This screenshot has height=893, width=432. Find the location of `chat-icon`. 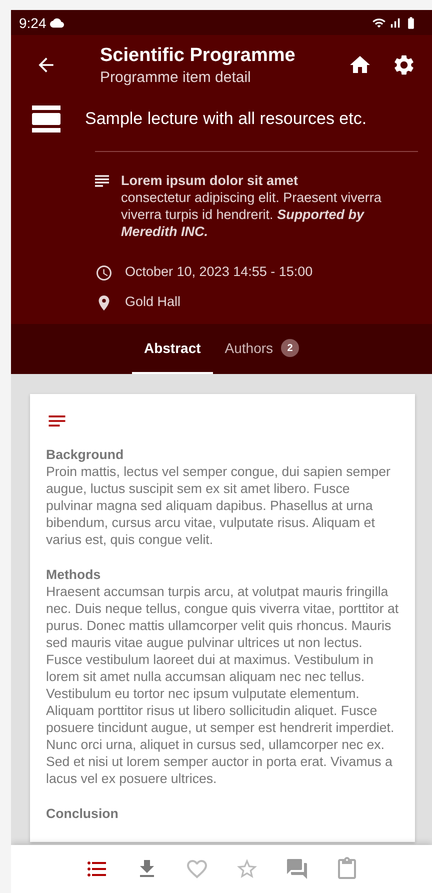

chat-icon is located at coordinates (296, 869).